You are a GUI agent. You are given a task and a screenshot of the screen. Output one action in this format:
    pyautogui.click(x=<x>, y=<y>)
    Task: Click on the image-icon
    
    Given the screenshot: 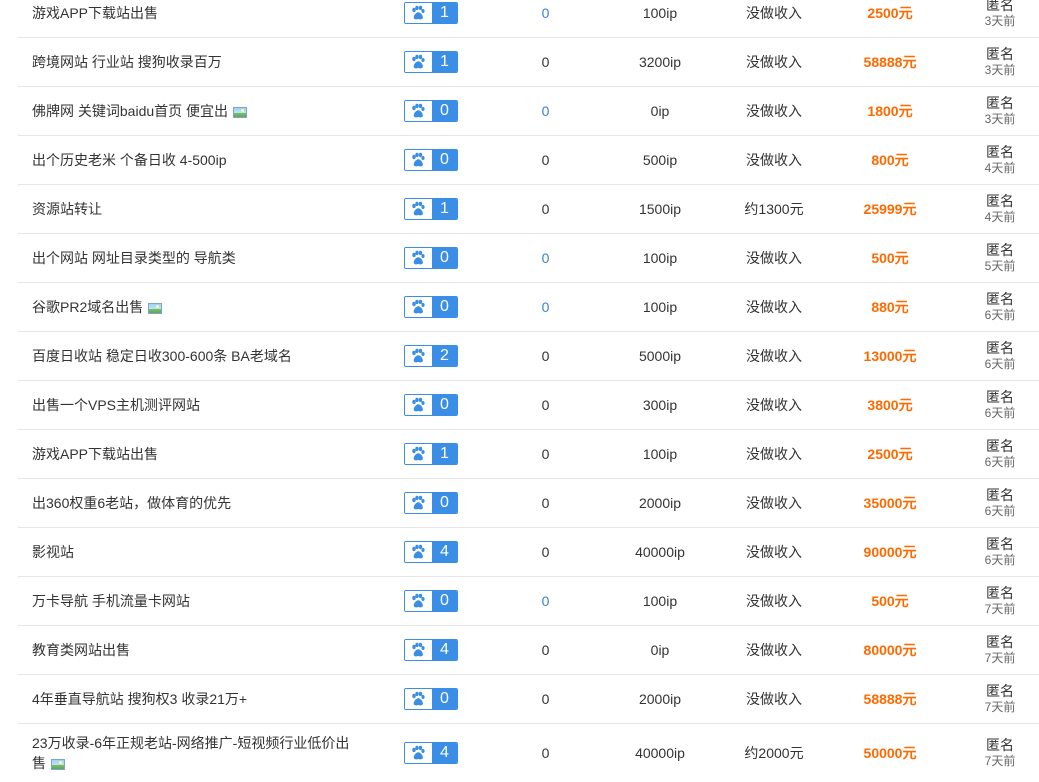 What is the action you would take?
    pyautogui.click(x=58, y=764)
    